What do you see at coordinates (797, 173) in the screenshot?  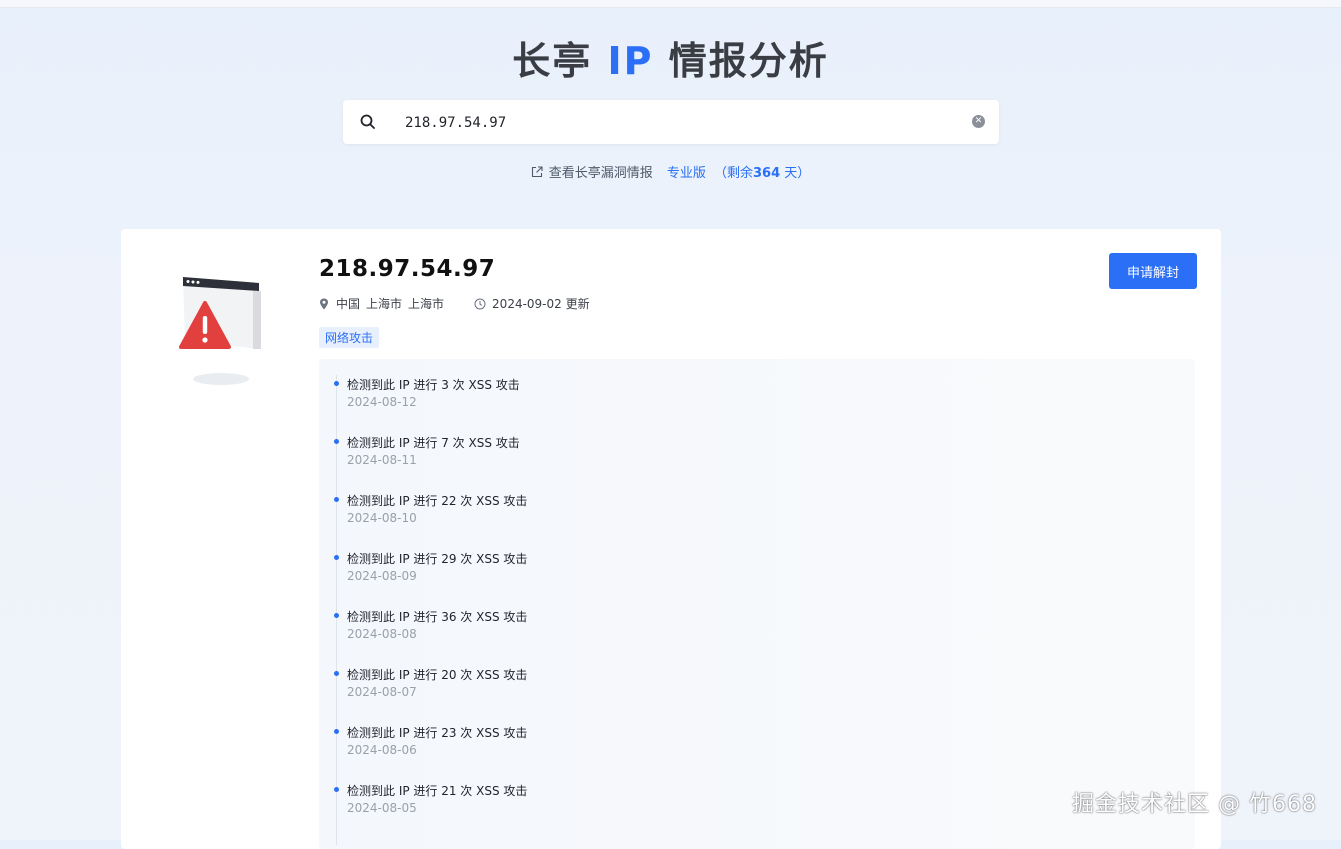 I see `remain-close: 天）` at bounding box center [797, 173].